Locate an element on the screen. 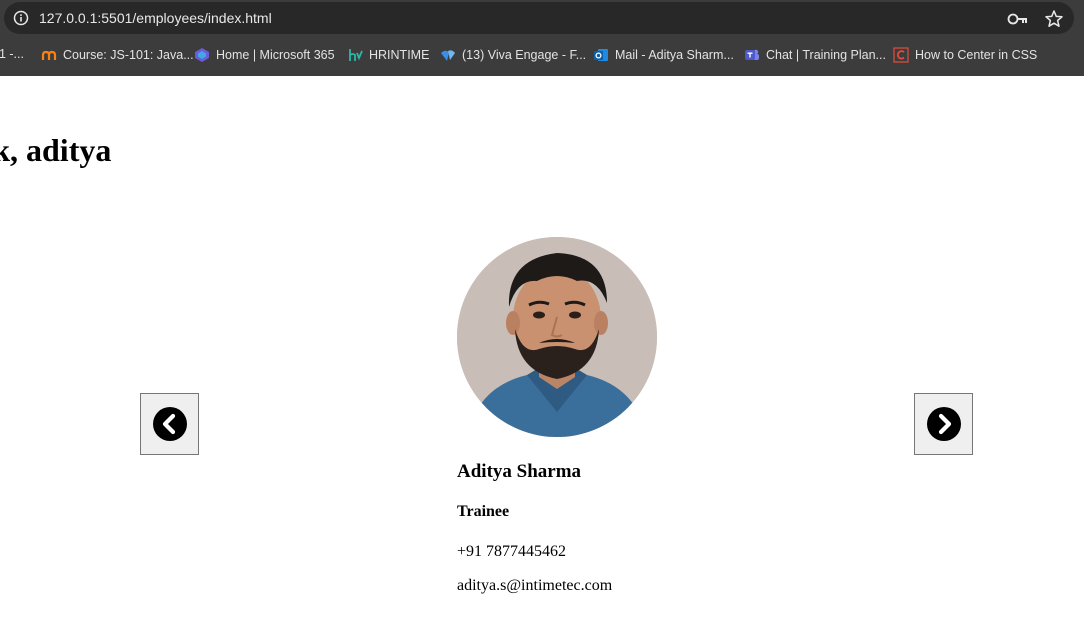 The width and height of the screenshot is (1084, 642). employee-photo is located at coordinates (557, 337).